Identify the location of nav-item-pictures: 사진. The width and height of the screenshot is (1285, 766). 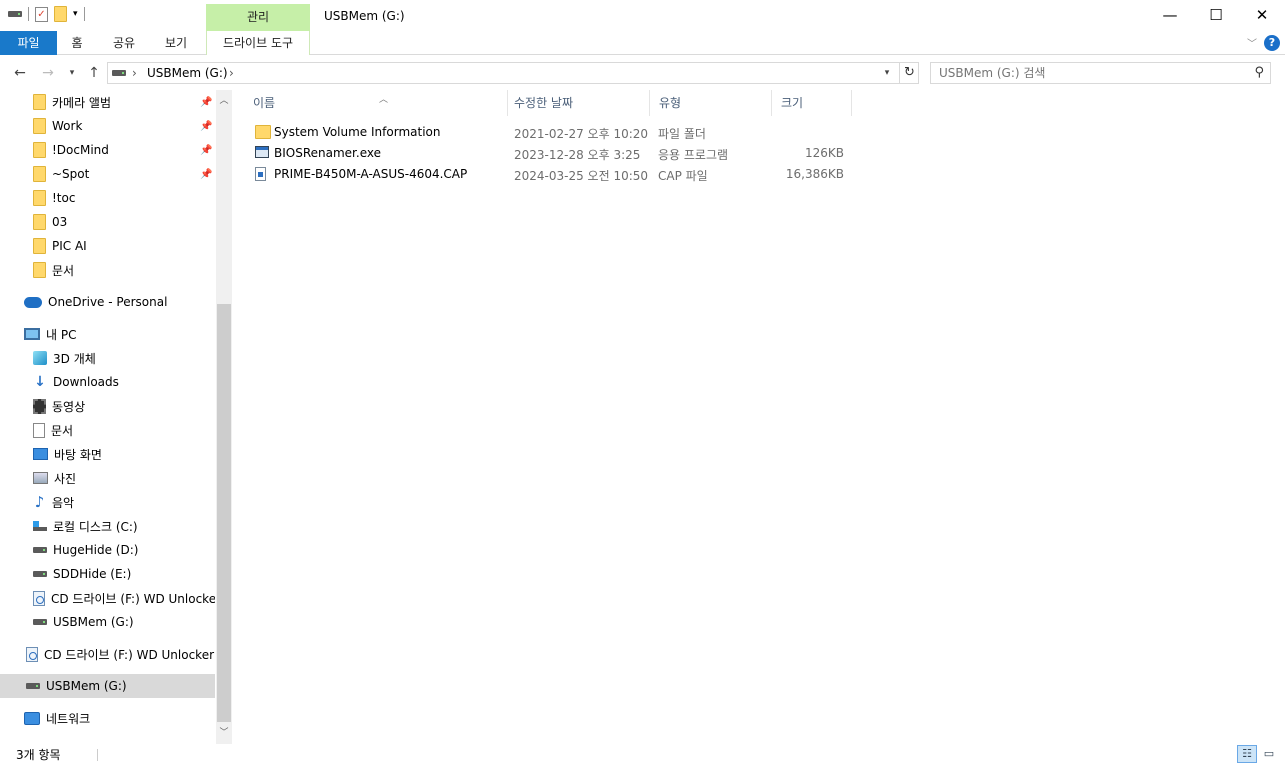
(107, 478).